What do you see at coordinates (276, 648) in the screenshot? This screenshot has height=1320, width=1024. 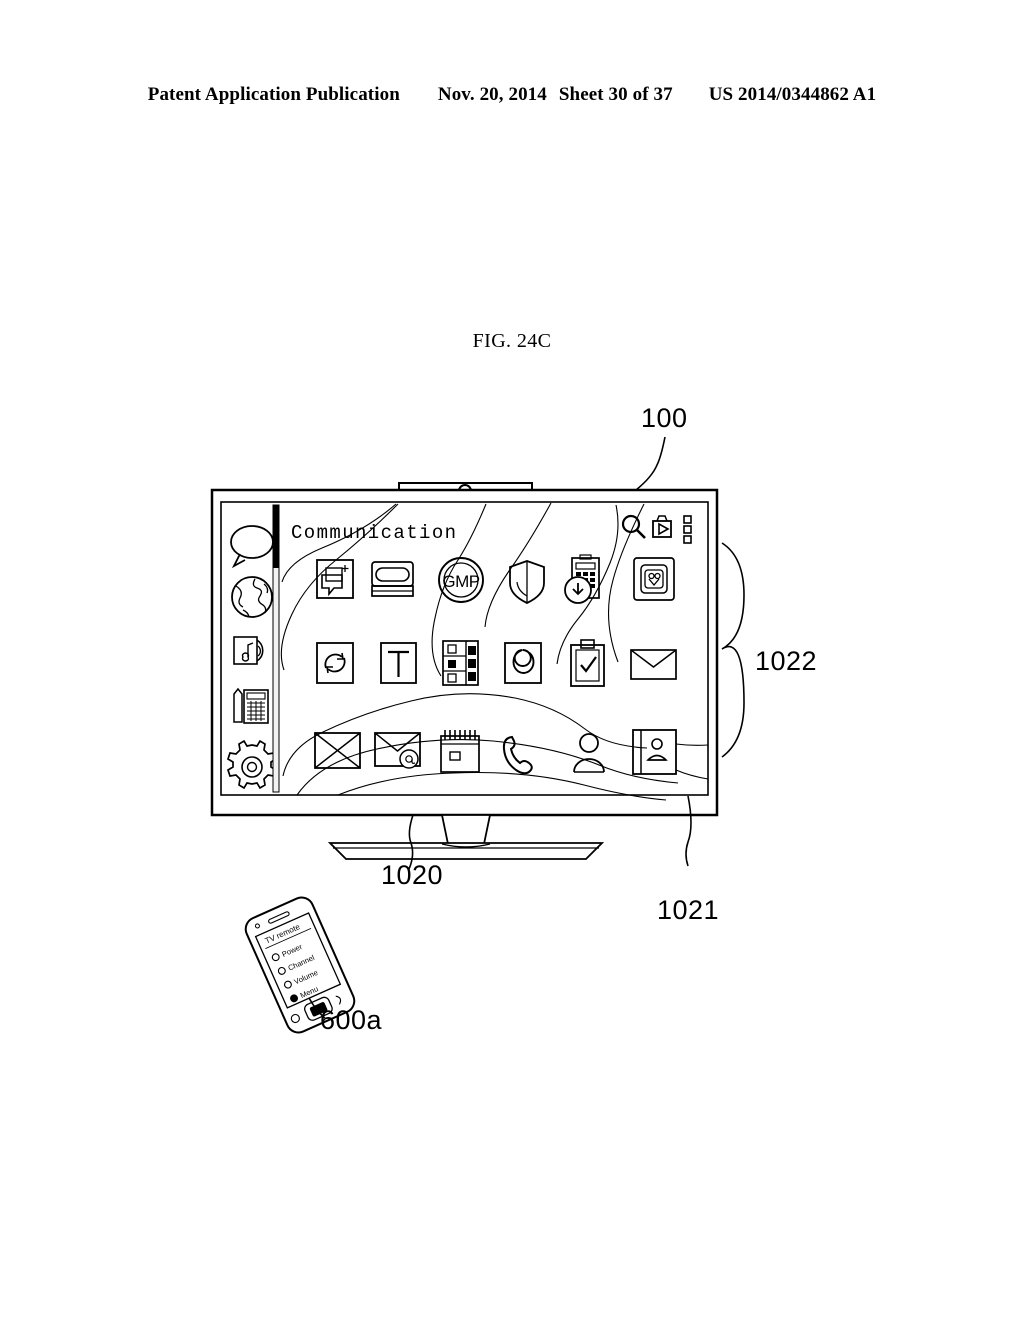 I see `tv-scrollbar` at bounding box center [276, 648].